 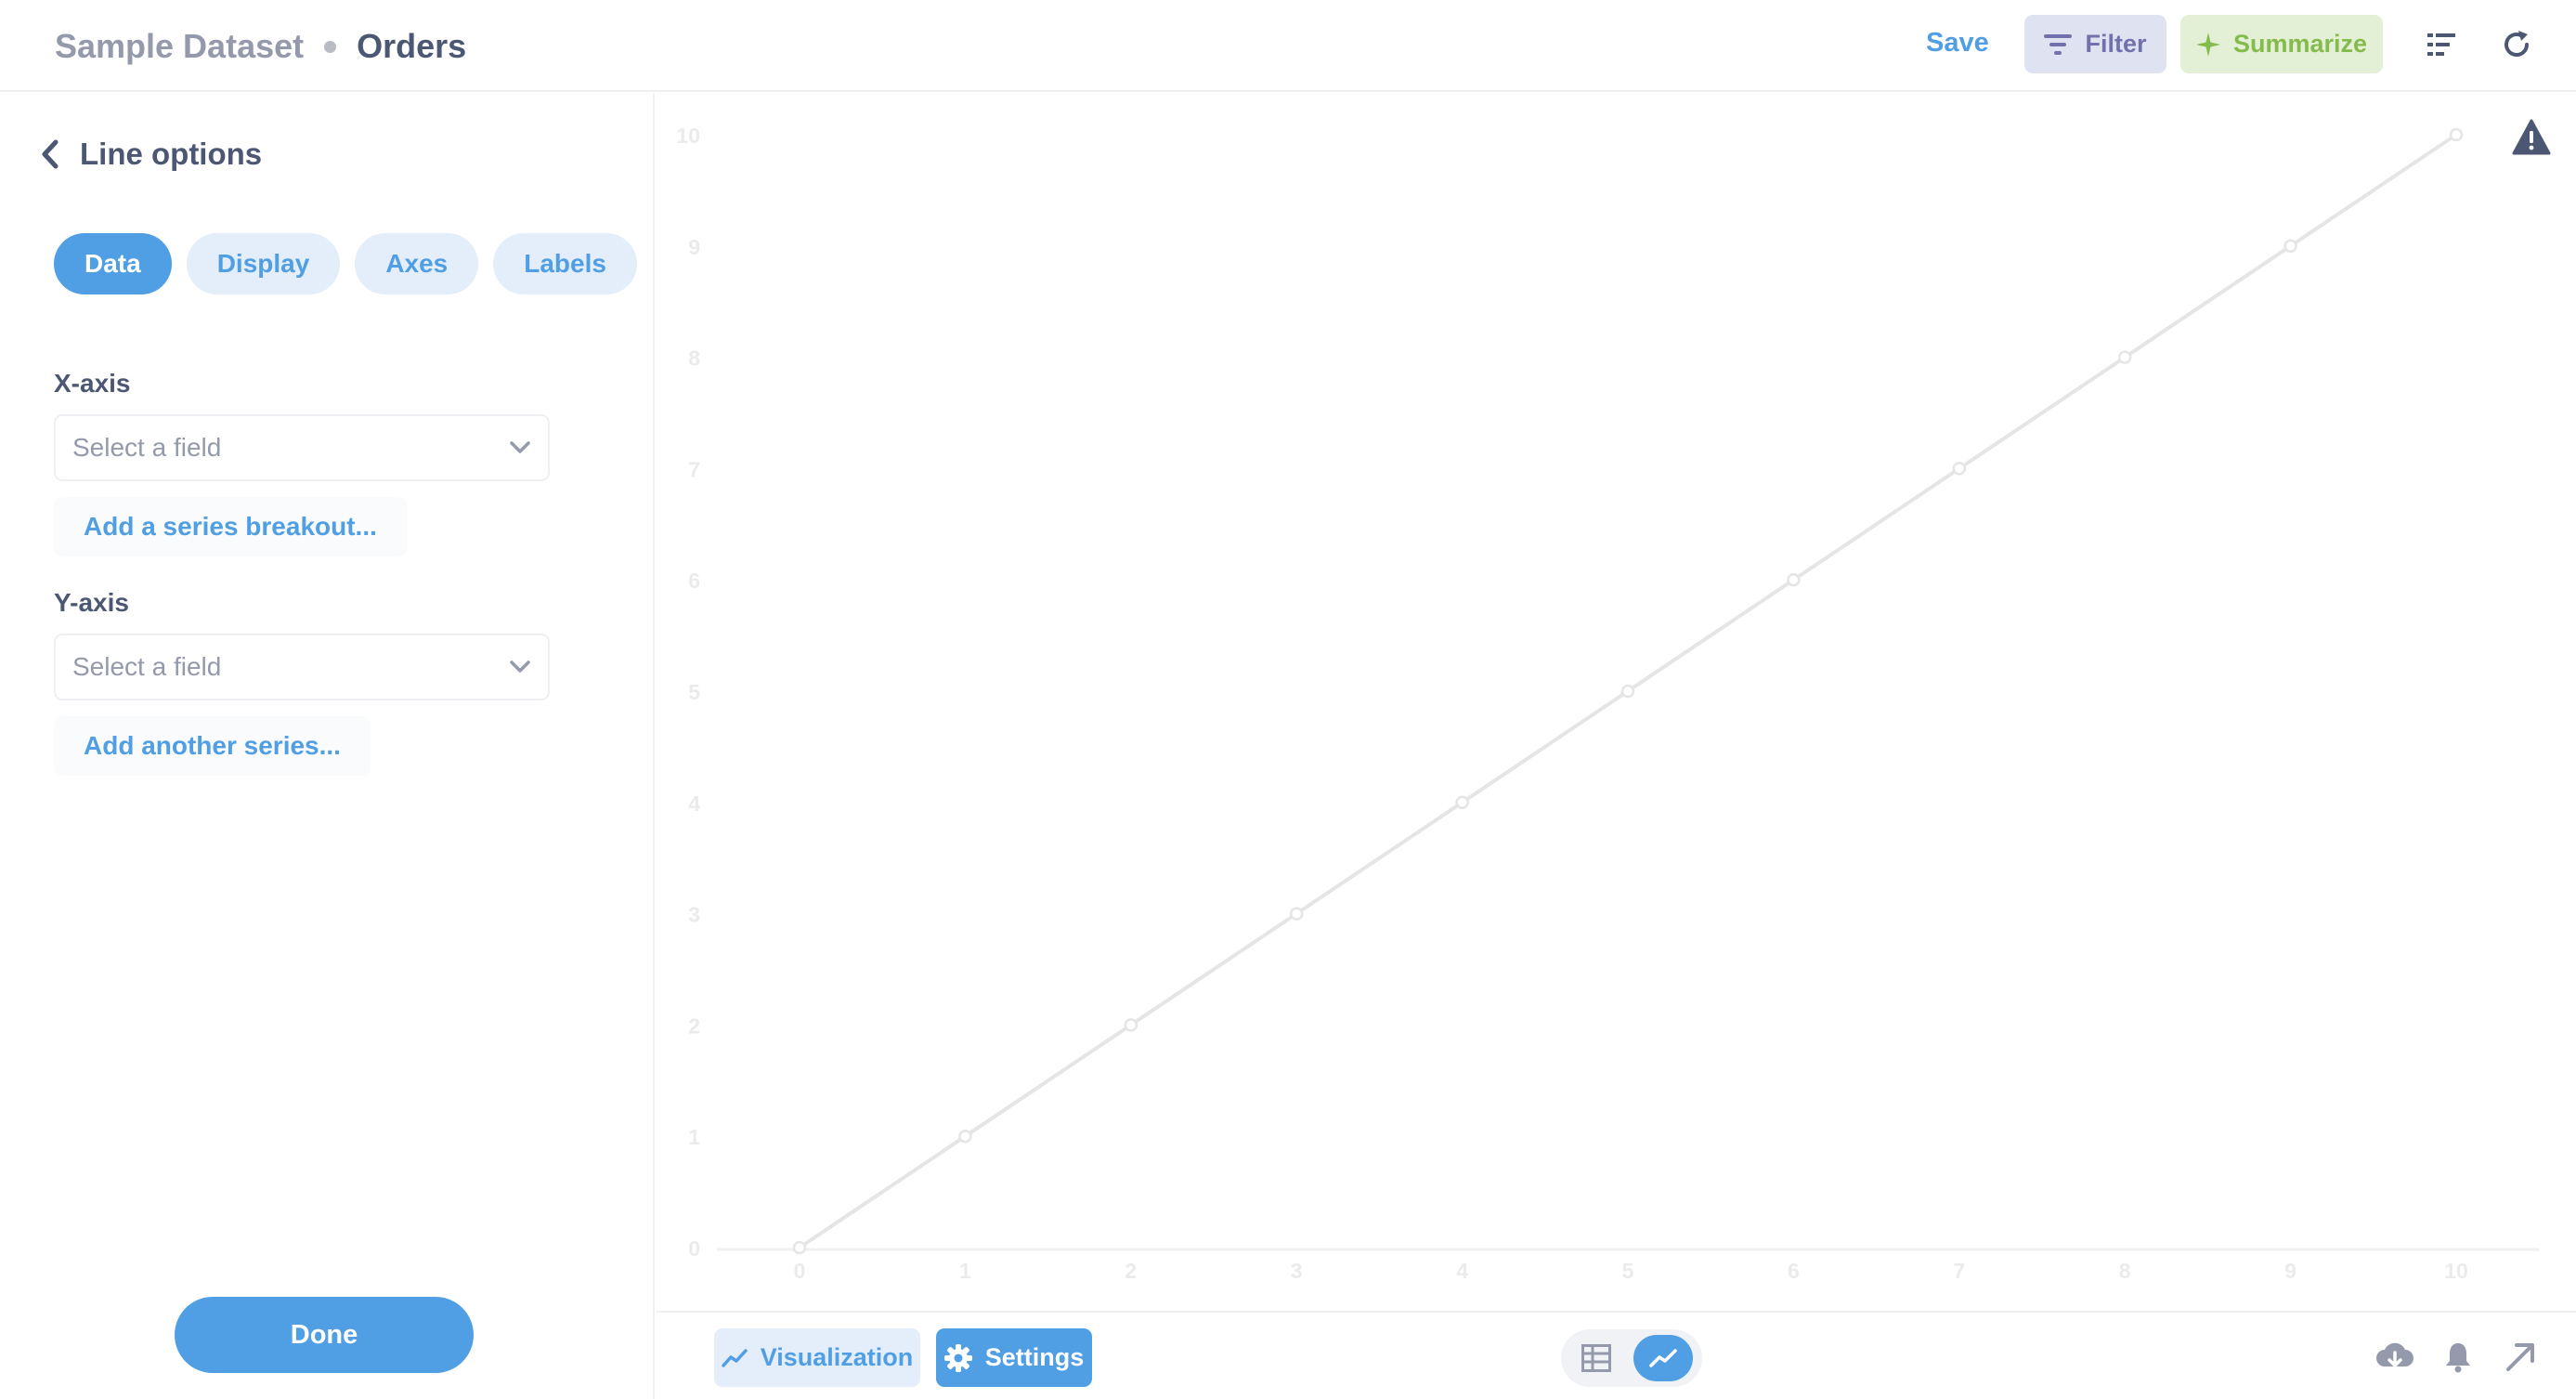 What do you see at coordinates (1297, 1271) in the screenshot?
I see `x-tick-label: 3` at bounding box center [1297, 1271].